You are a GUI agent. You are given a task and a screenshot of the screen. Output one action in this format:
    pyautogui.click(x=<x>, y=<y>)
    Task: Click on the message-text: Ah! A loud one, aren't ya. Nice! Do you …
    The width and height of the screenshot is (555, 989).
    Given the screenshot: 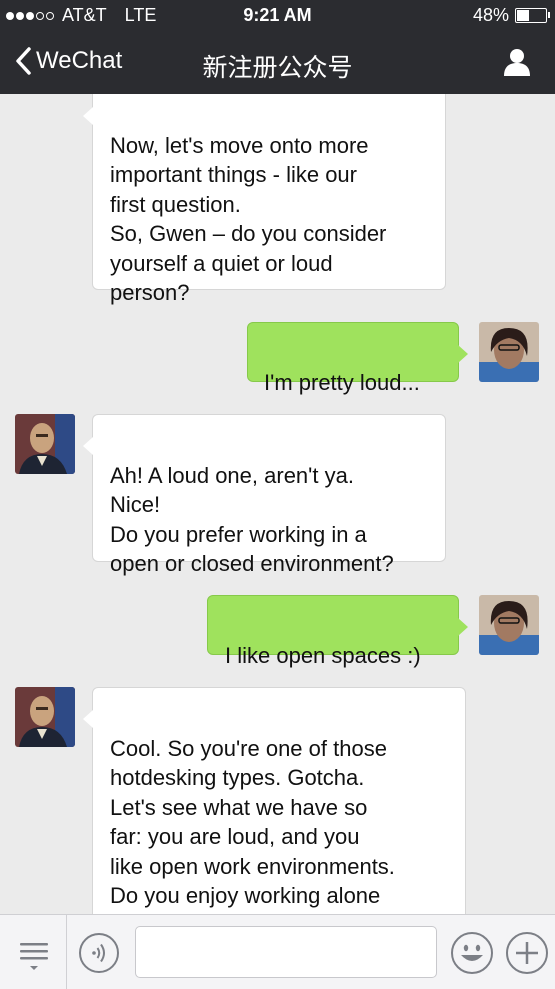 What is the action you would take?
    pyautogui.click(x=252, y=519)
    